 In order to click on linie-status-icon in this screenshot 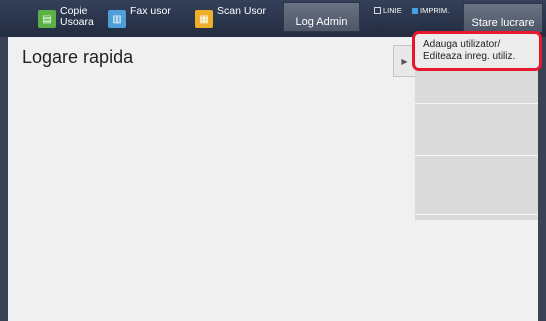, I will do `click(377, 10)`.